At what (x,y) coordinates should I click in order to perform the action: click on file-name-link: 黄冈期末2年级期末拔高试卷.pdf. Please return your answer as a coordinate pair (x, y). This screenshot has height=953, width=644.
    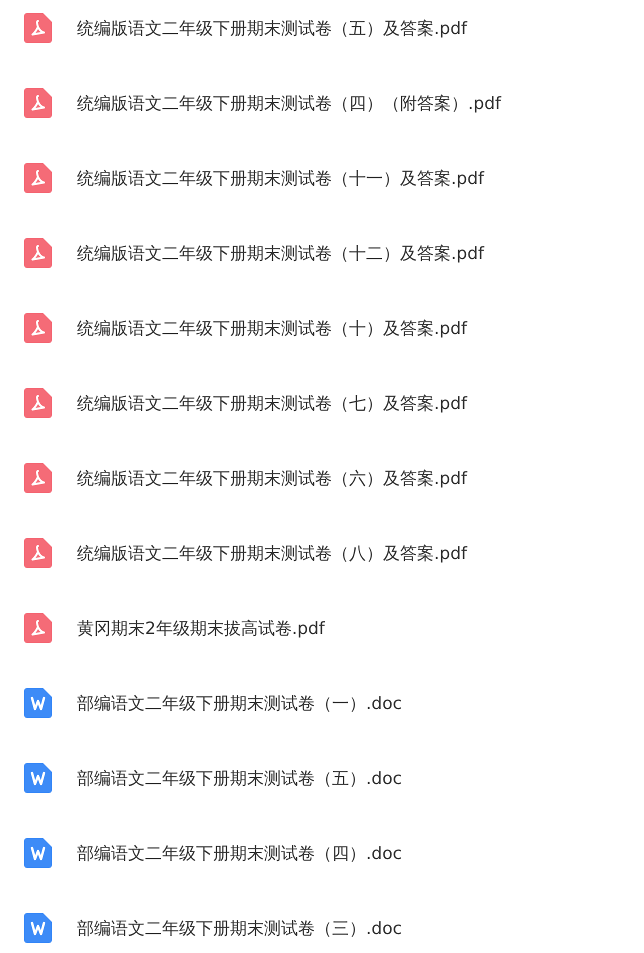
    Looking at the image, I should click on (201, 628).